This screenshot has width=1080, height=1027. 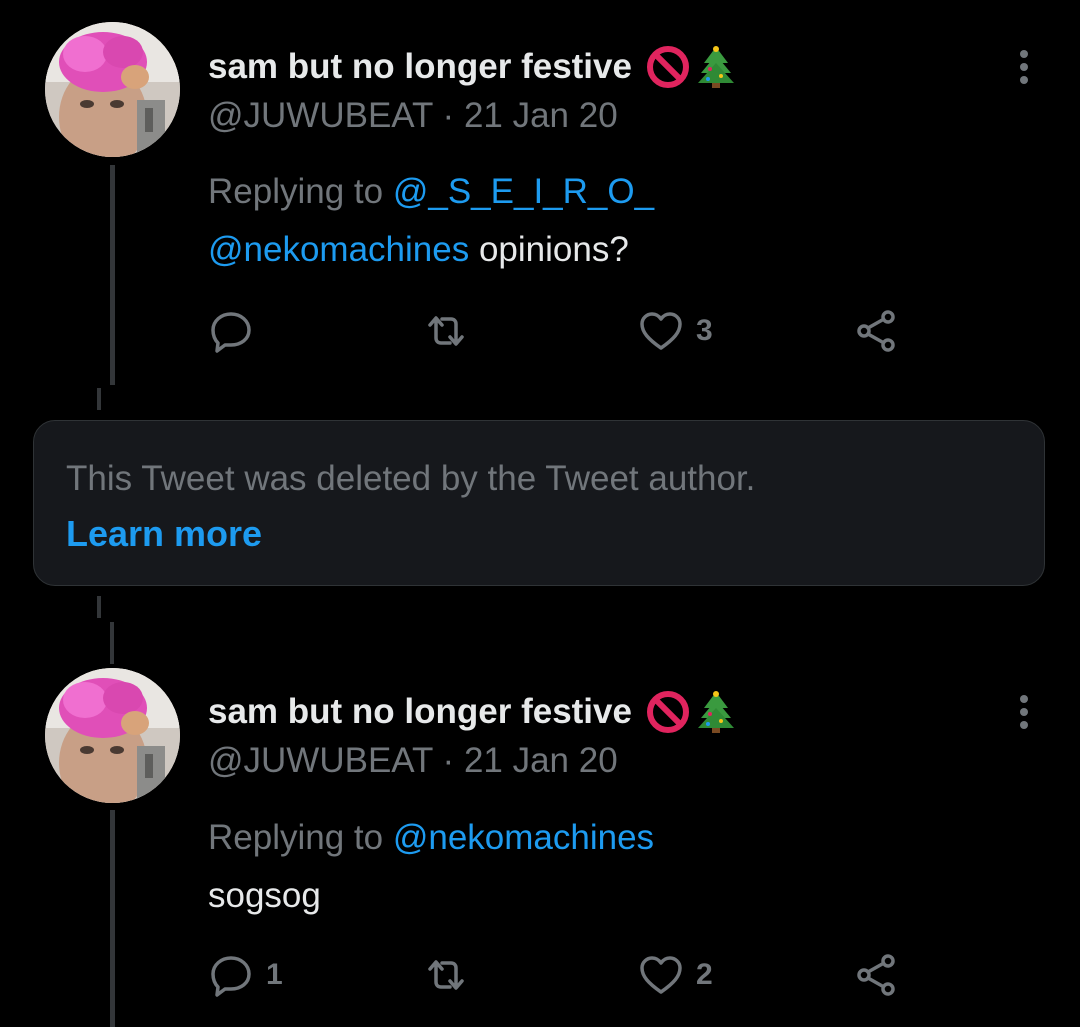 I want to click on reply-button: 1, so click(x=245, y=975).